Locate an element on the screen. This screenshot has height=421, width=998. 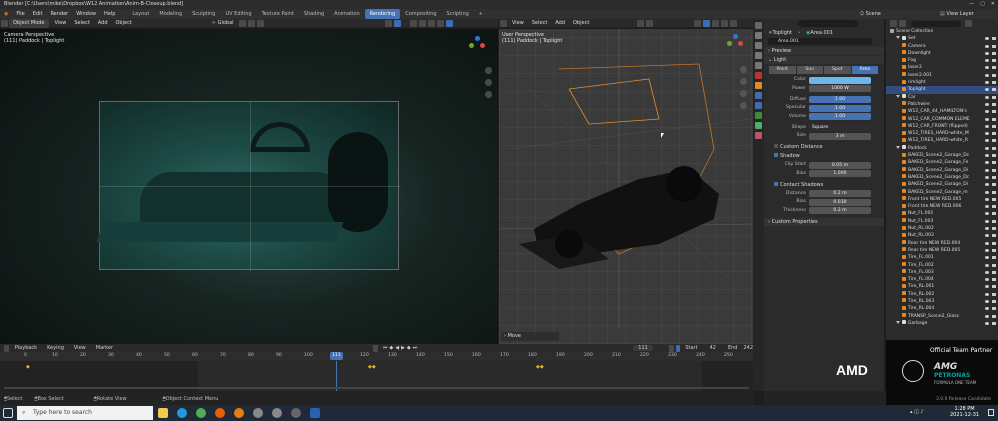
app3-taskbar-icon is located at coordinates (296, 413).